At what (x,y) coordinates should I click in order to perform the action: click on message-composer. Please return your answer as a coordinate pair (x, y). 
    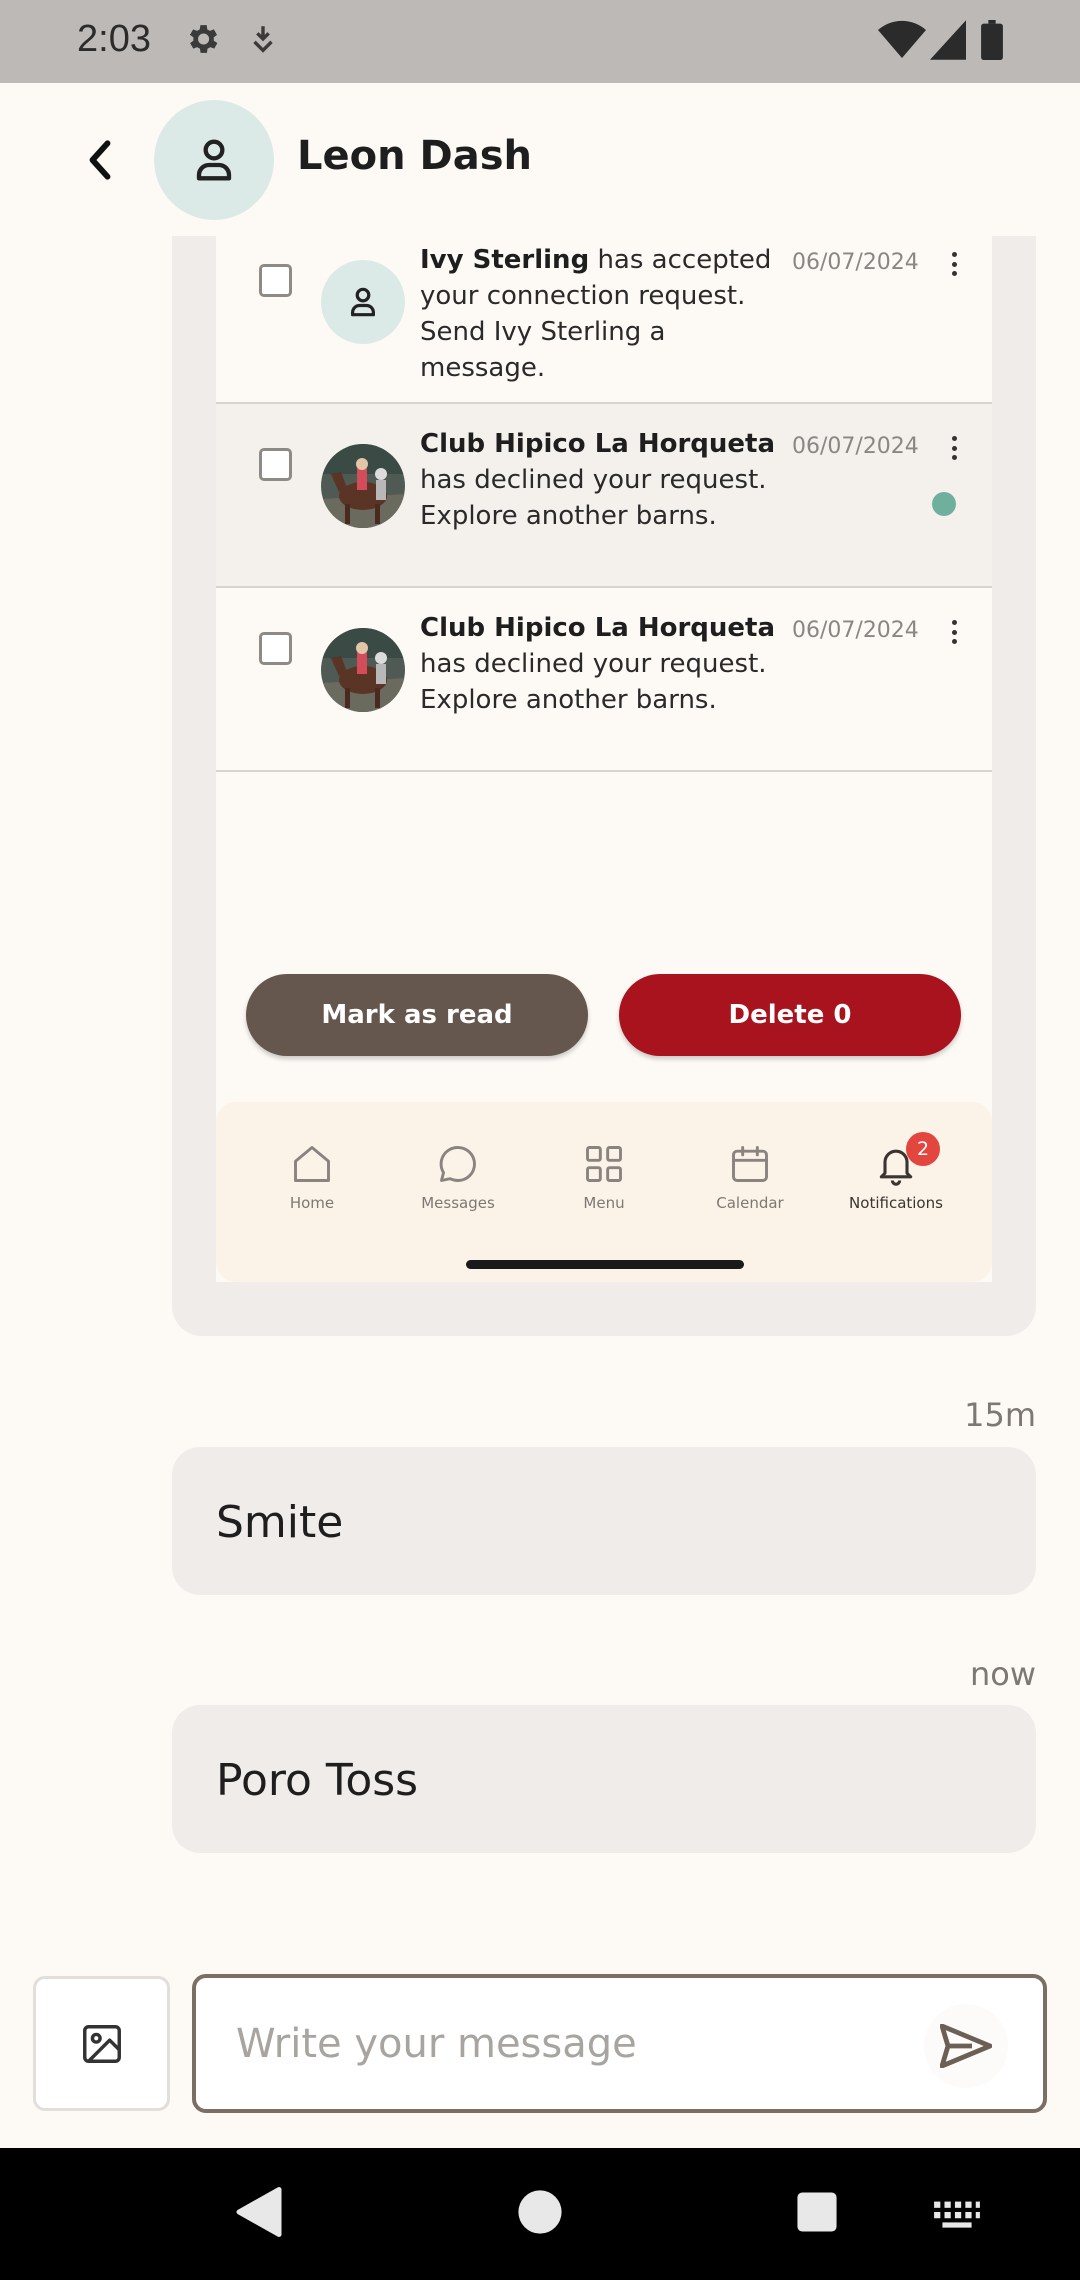
    Looking at the image, I should click on (619, 2043).